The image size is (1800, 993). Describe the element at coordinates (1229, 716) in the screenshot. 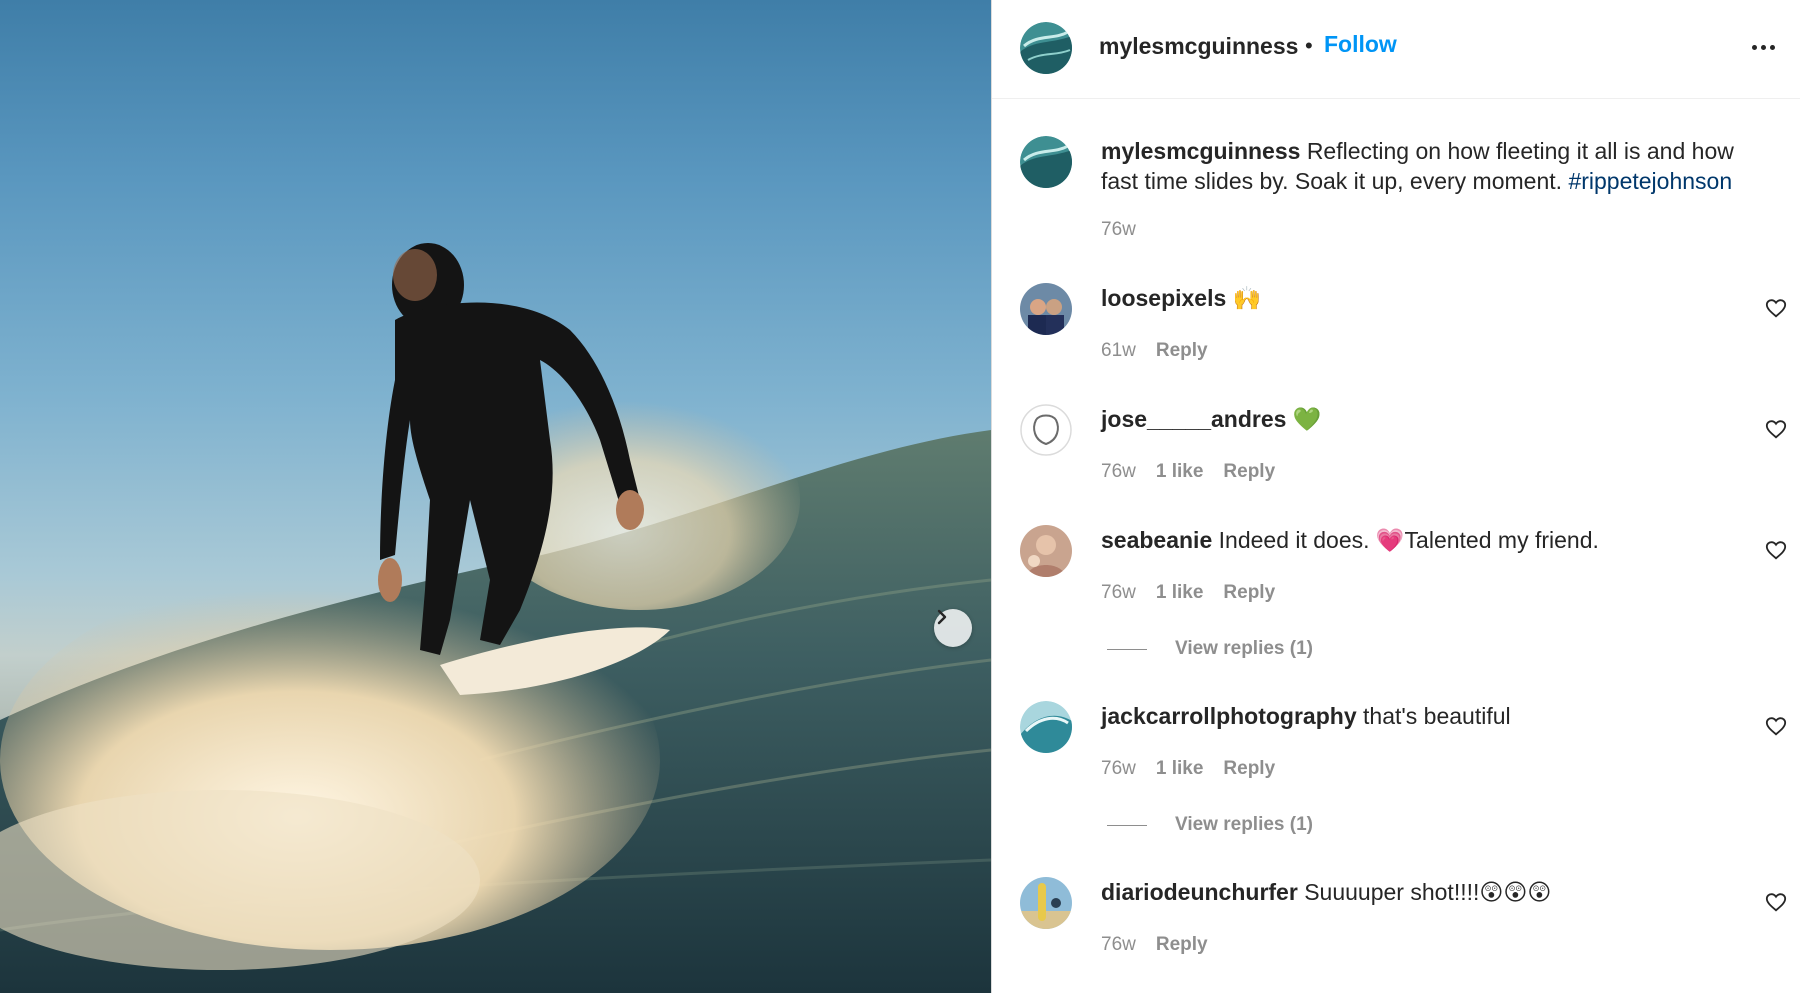

I see `comment-username: jackcarrollphotography` at that location.